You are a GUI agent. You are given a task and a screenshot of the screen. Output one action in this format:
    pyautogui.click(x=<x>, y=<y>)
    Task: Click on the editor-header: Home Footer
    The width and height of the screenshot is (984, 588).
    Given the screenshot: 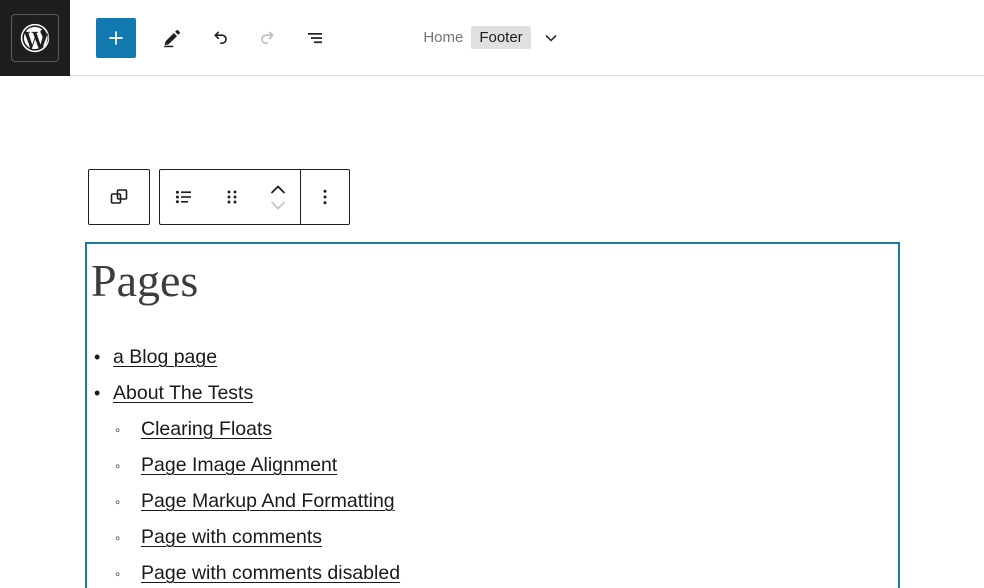 What is the action you would take?
    pyautogui.click(x=492, y=38)
    